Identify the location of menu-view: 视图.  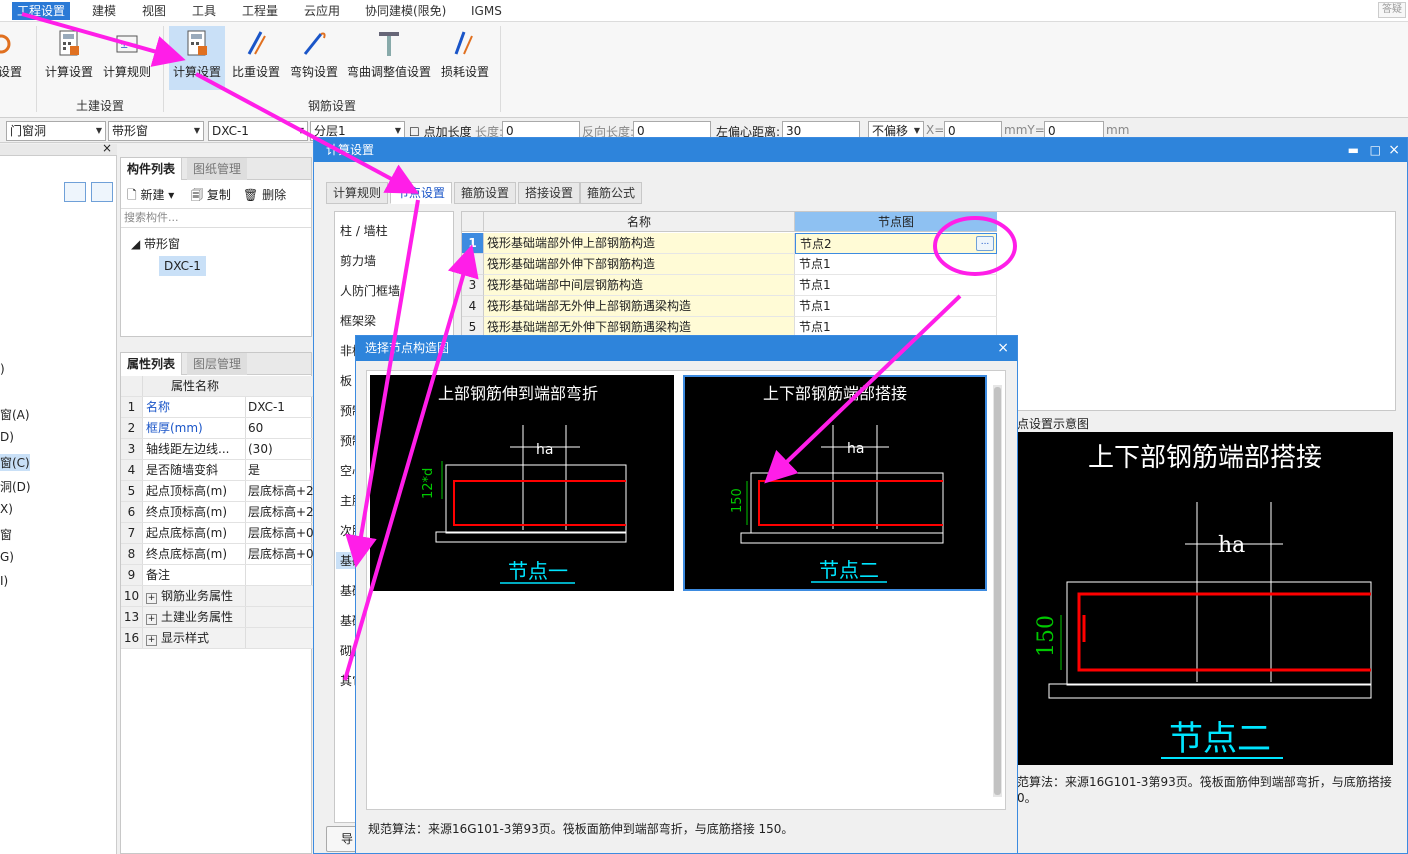
(154, 11).